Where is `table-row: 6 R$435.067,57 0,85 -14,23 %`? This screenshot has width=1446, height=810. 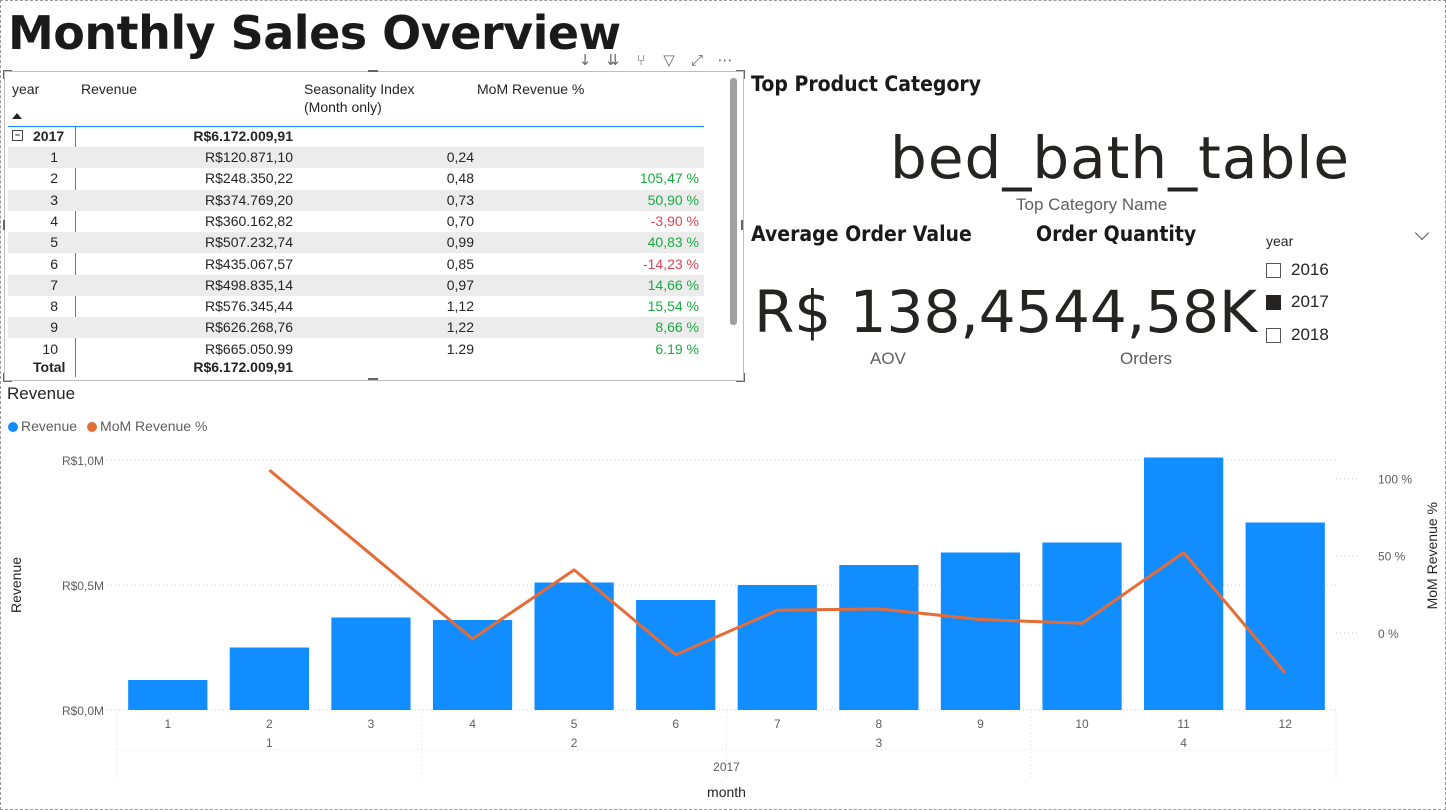 table-row: 6 R$435.067,57 0,85 -14,23 % is located at coordinates (356, 264).